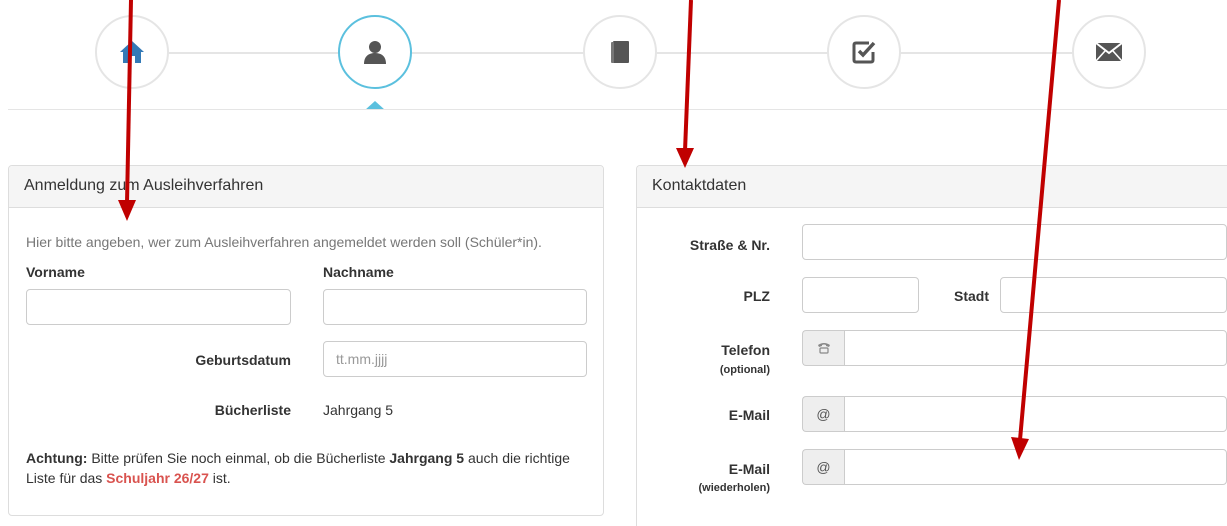 Image resolution: width=1227 pixels, height=526 pixels. Describe the element at coordinates (57, 458) in the screenshot. I see `note-prefix: Achtung:` at that location.